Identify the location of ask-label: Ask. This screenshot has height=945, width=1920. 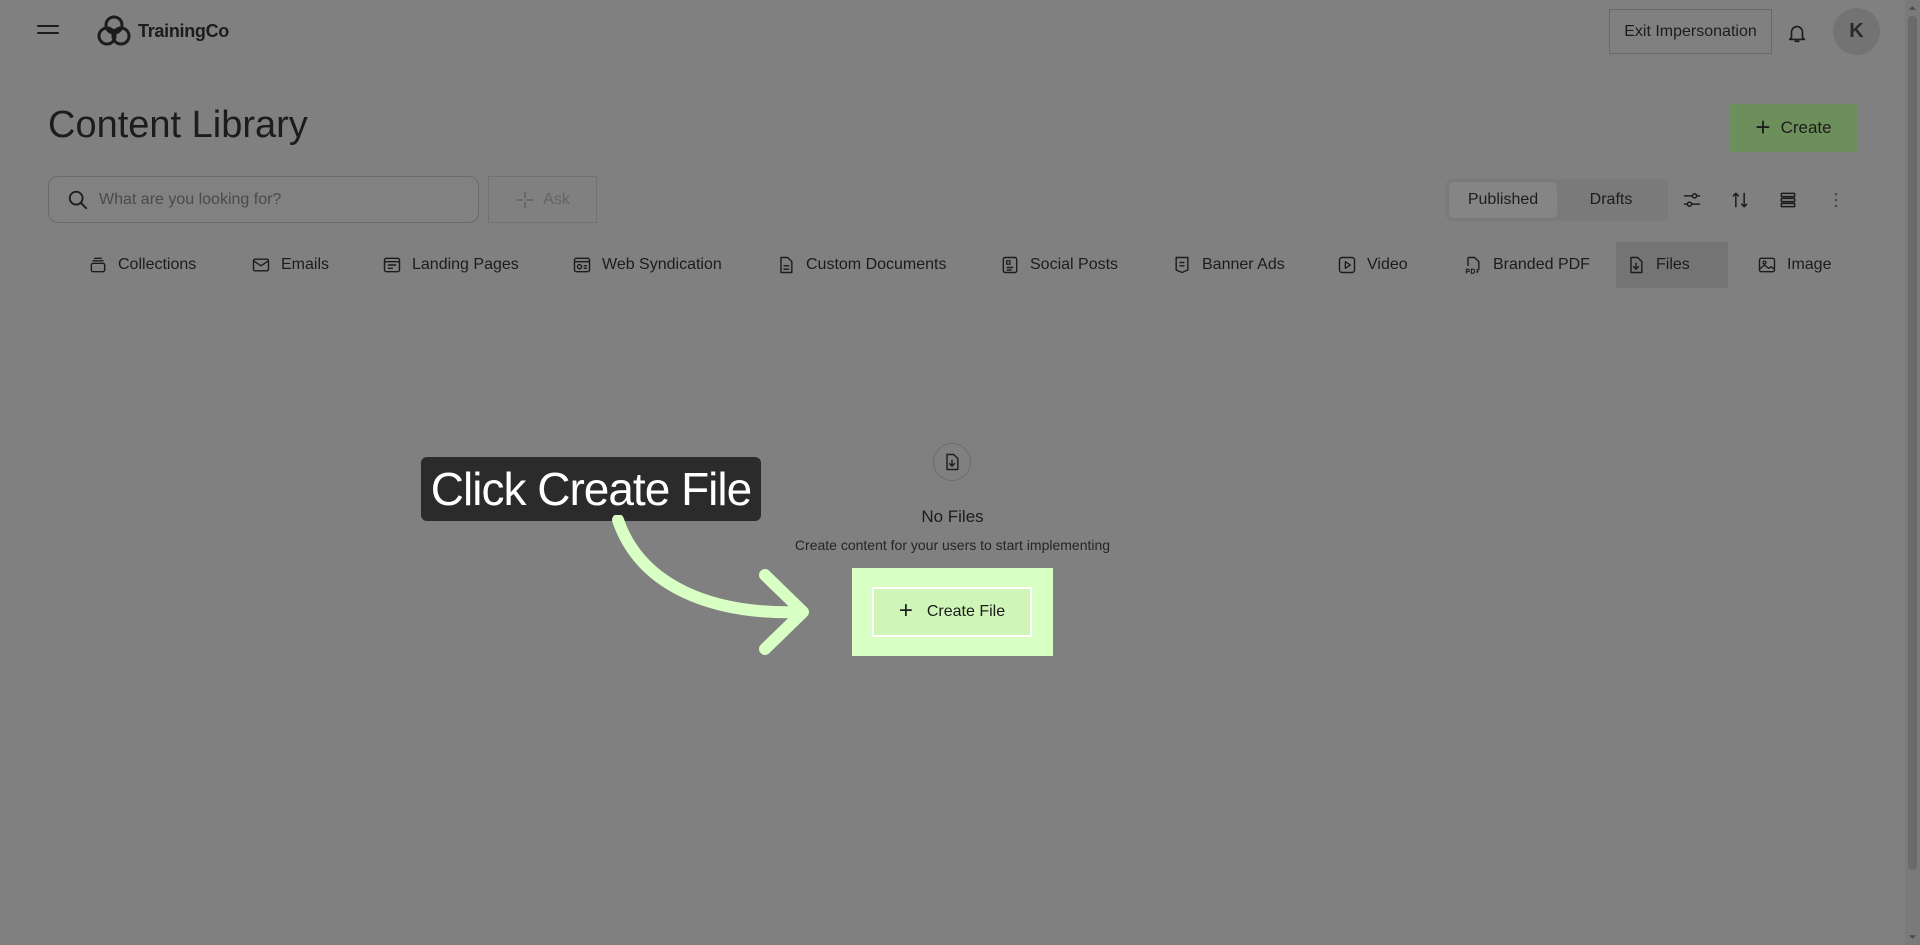
(556, 199).